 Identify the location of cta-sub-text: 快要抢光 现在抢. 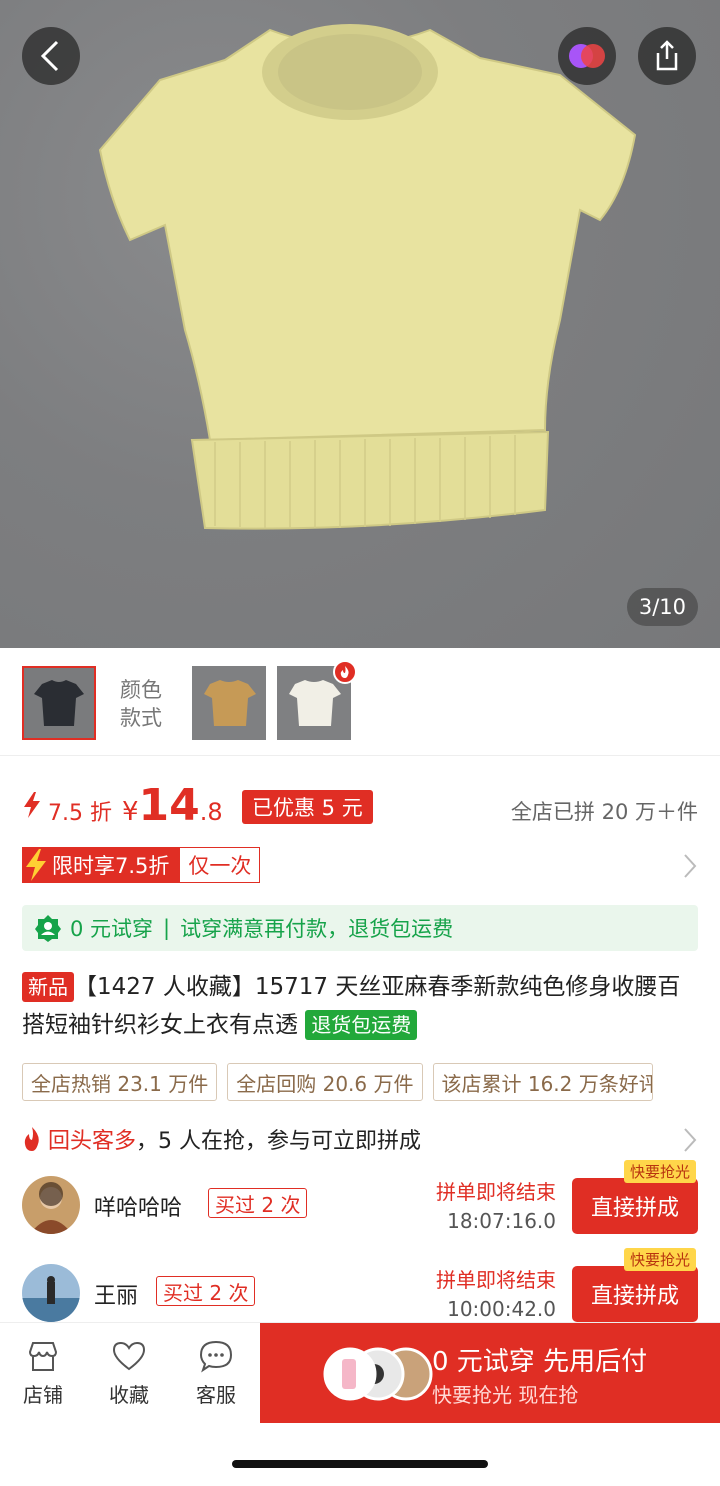
(505, 1395).